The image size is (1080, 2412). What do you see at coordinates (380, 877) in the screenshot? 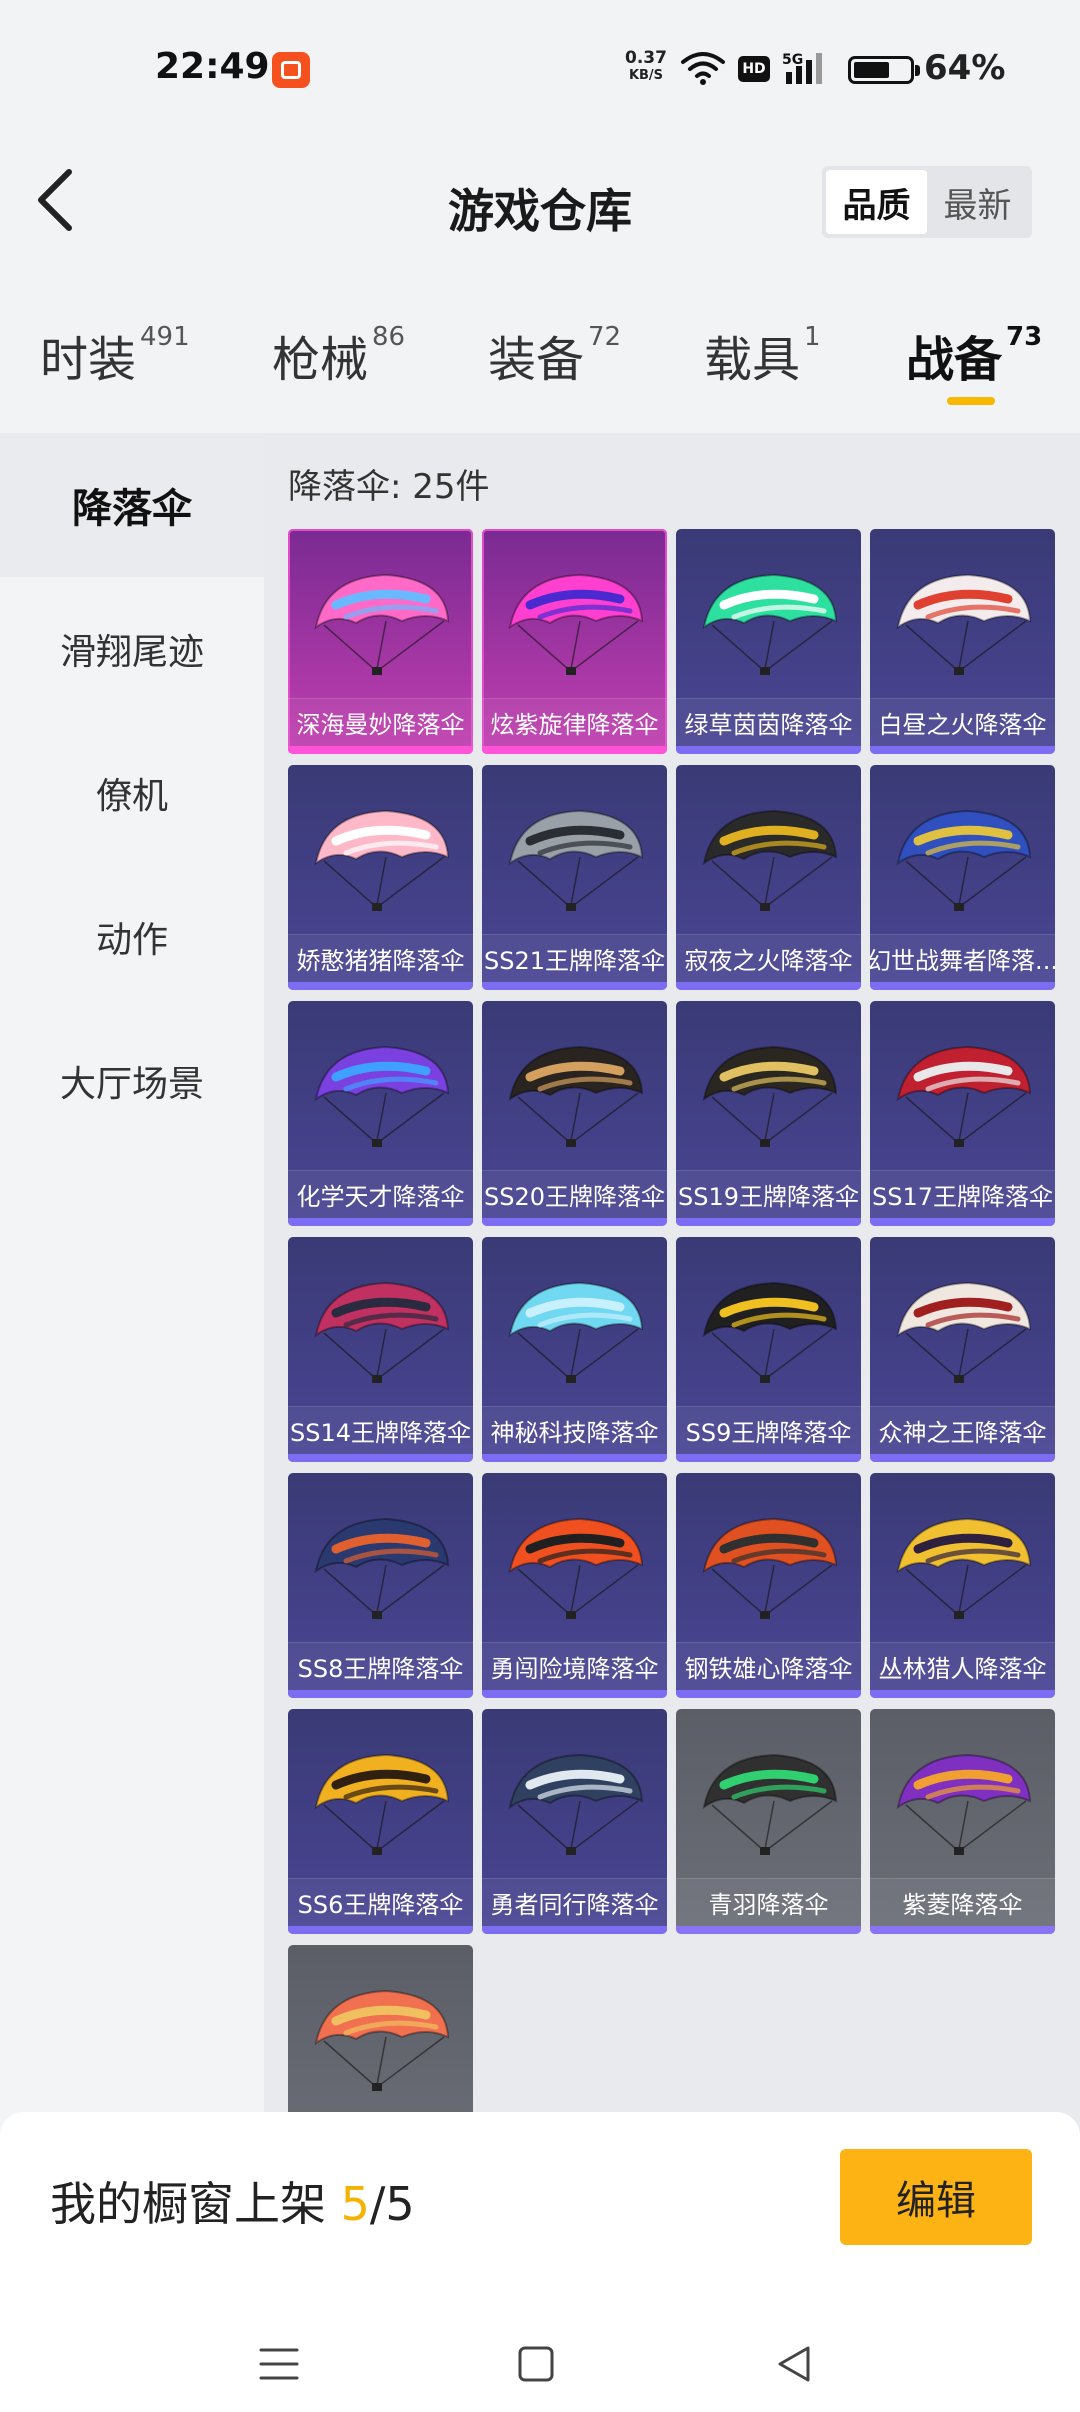
I see `item-card: 娇憨猪猪降落伞` at bounding box center [380, 877].